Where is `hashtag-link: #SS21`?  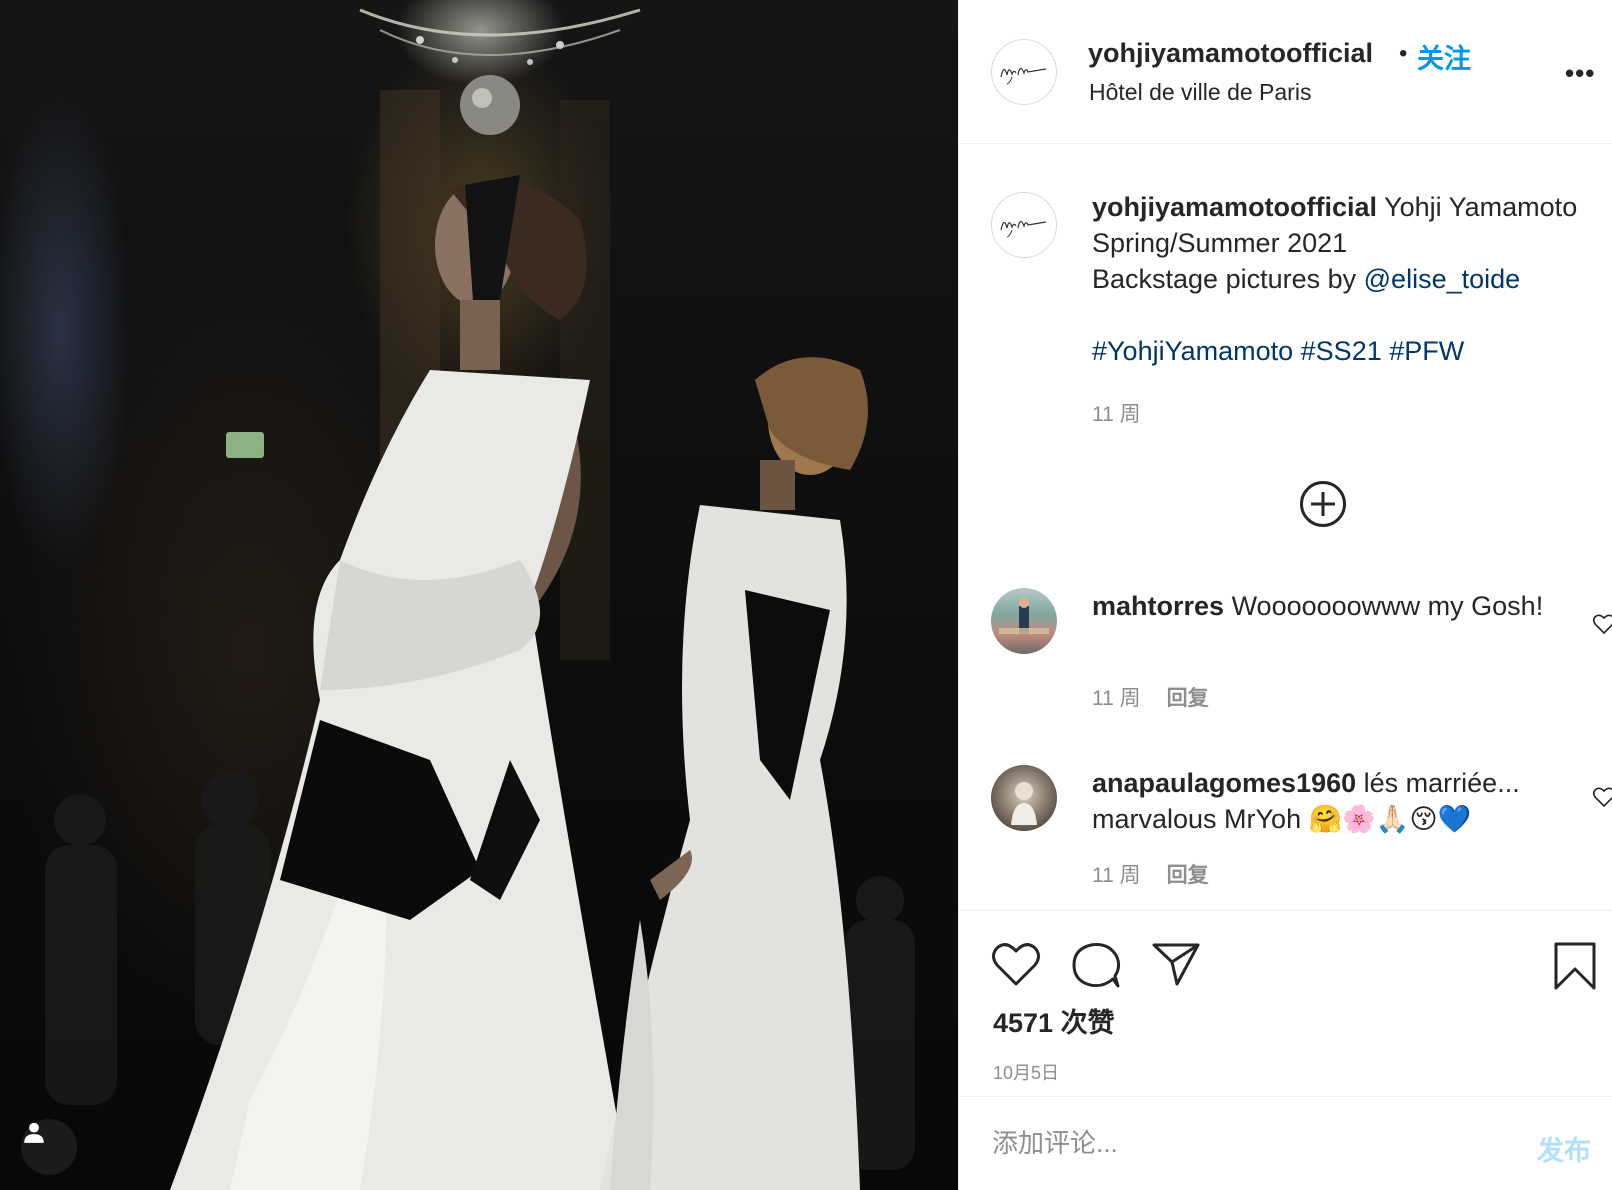 hashtag-link: #SS21 is located at coordinates (1341, 351).